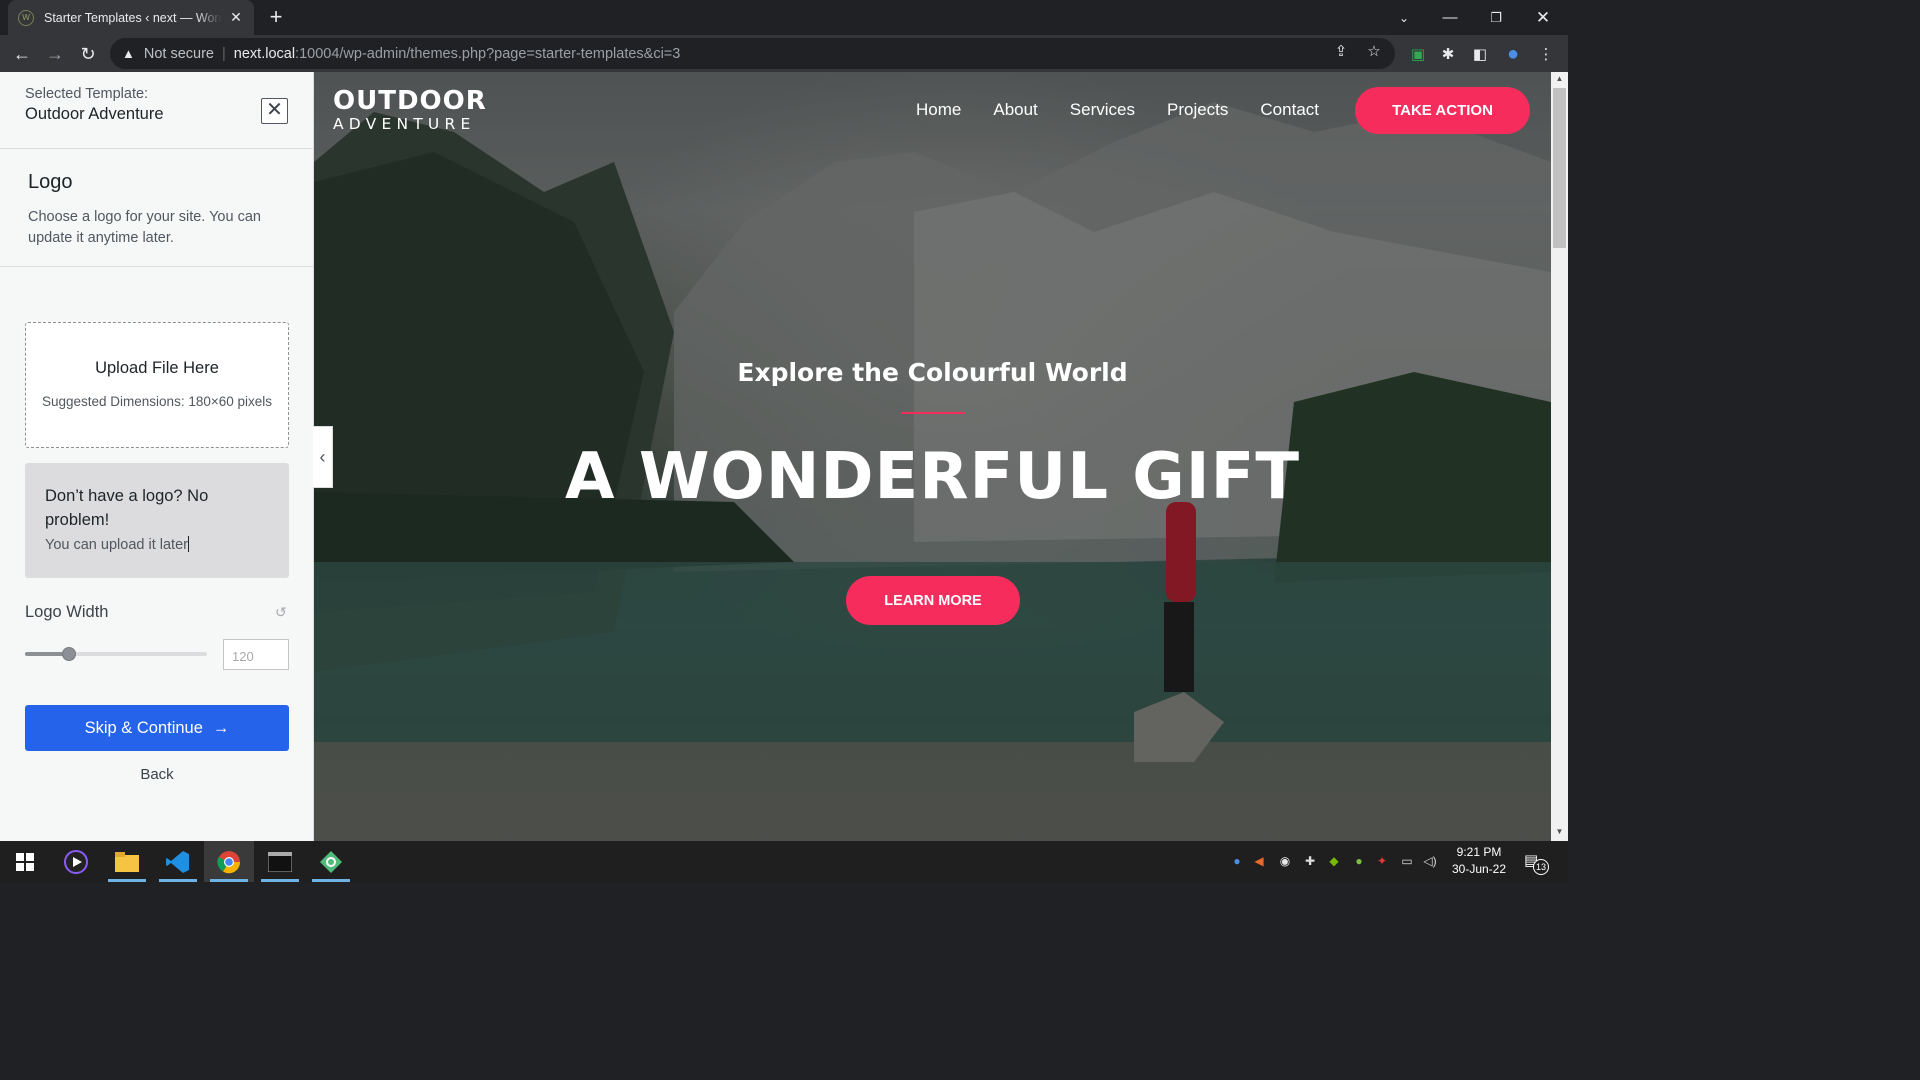  What do you see at coordinates (280, 861) in the screenshot?
I see `terminal-icon` at bounding box center [280, 861].